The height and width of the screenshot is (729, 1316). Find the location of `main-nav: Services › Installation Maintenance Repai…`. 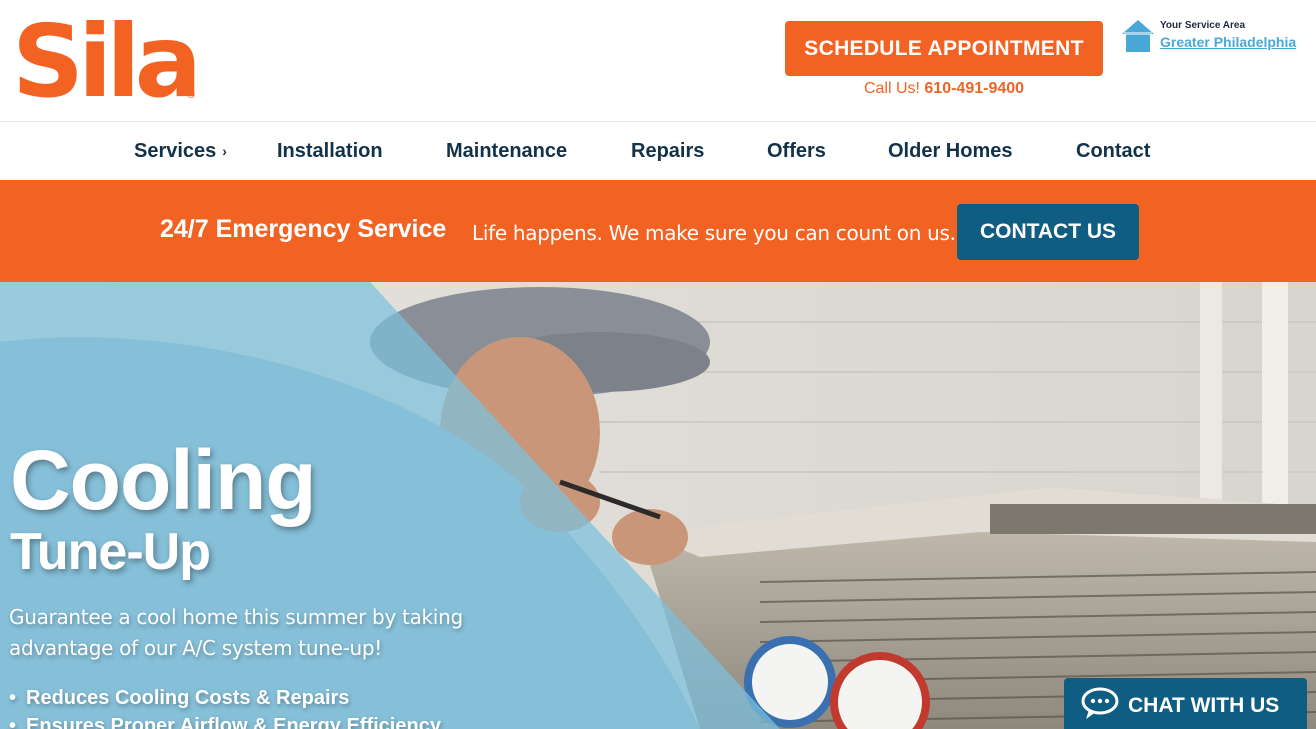

main-nav: Services › Installation Maintenance Repai… is located at coordinates (658, 151).